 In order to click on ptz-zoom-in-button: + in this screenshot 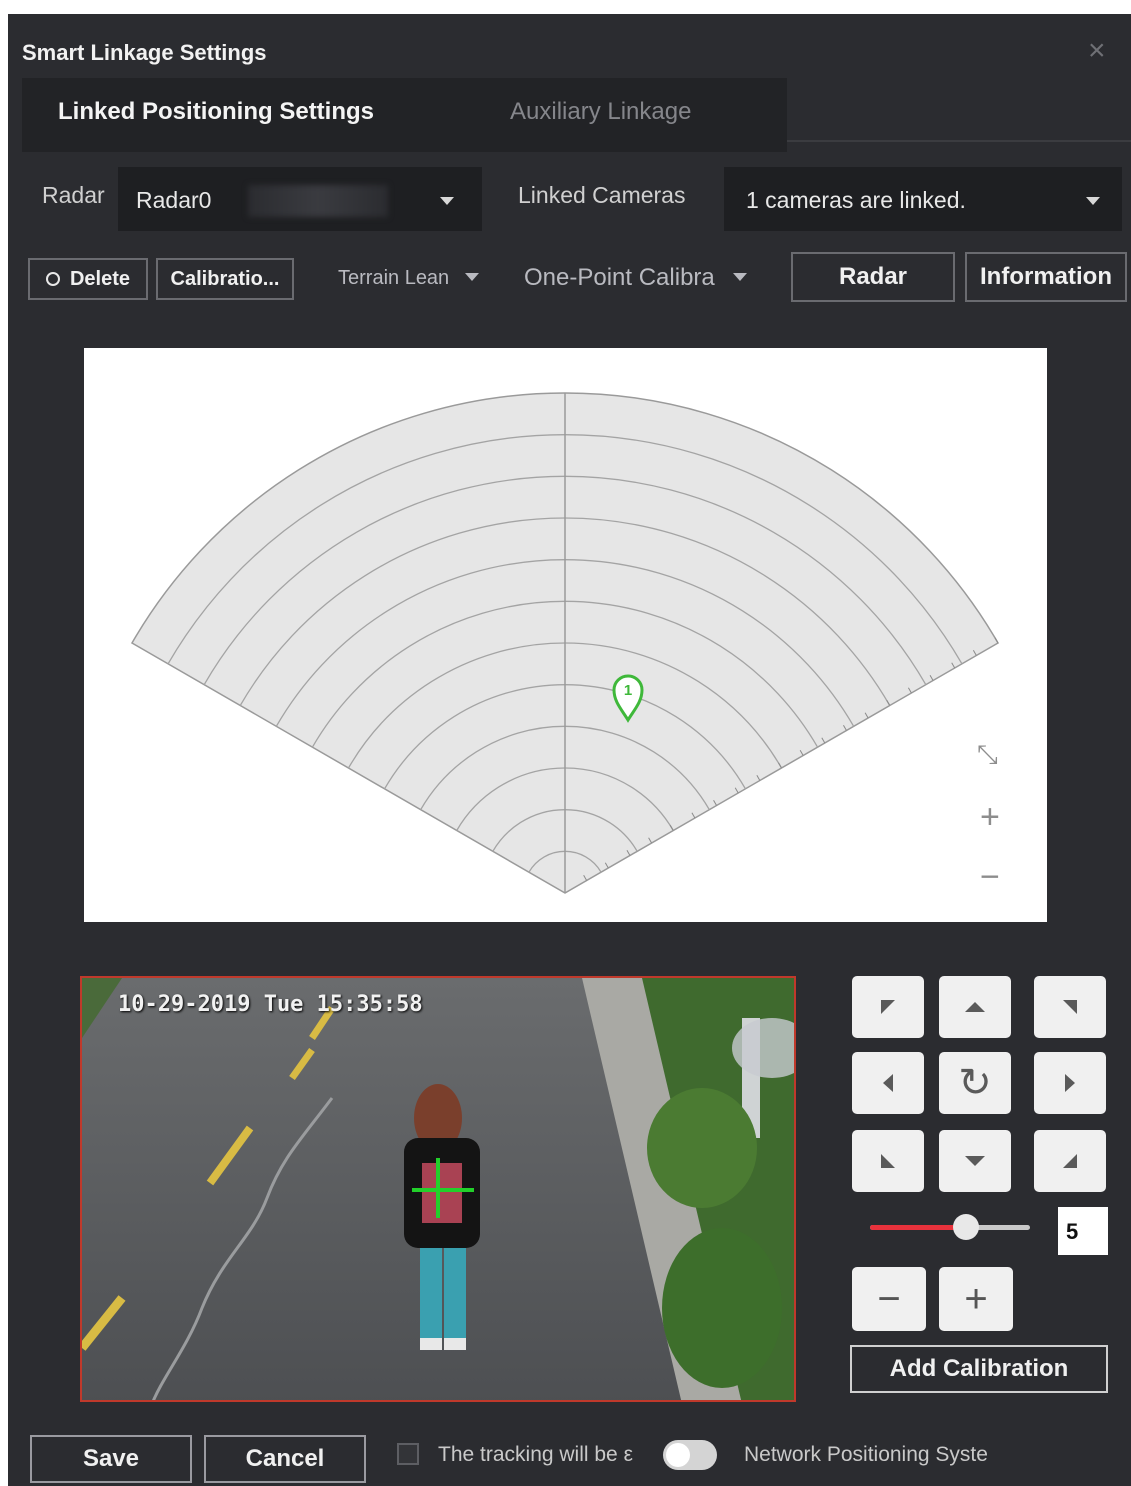, I will do `click(976, 1299)`.